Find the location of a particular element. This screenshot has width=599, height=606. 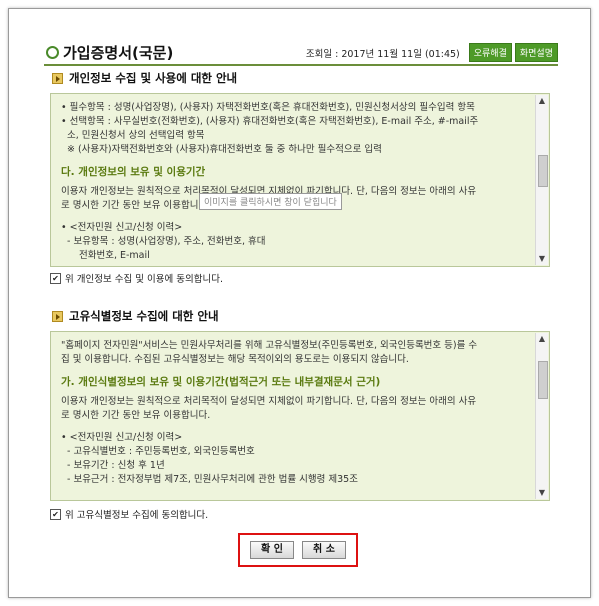

list-item: - 보유항목 : 성명(사업장명), 주소, 전화번호, 휴대 is located at coordinates (166, 241).